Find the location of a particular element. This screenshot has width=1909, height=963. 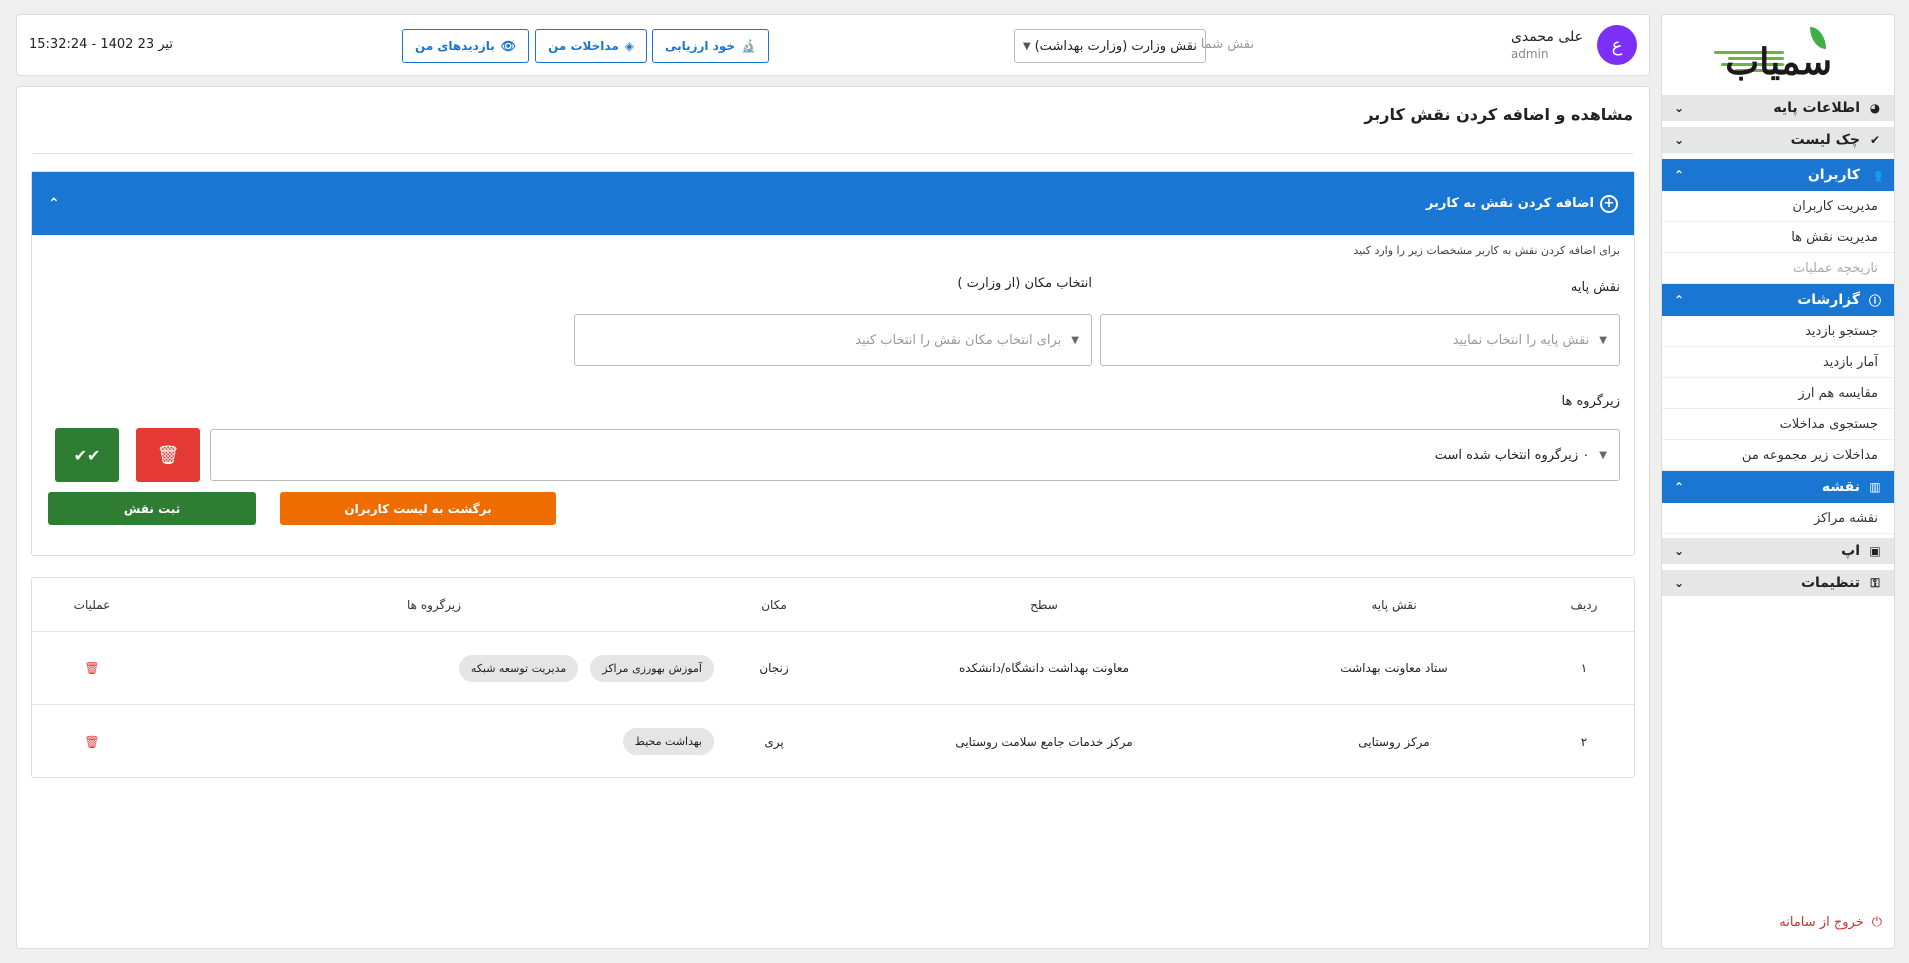

row-location: پری is located at coordinates (774, 741).